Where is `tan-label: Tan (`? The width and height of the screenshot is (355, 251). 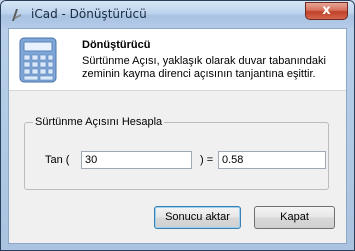 tan-label: Tan ( is located at coordinates (57, 160).